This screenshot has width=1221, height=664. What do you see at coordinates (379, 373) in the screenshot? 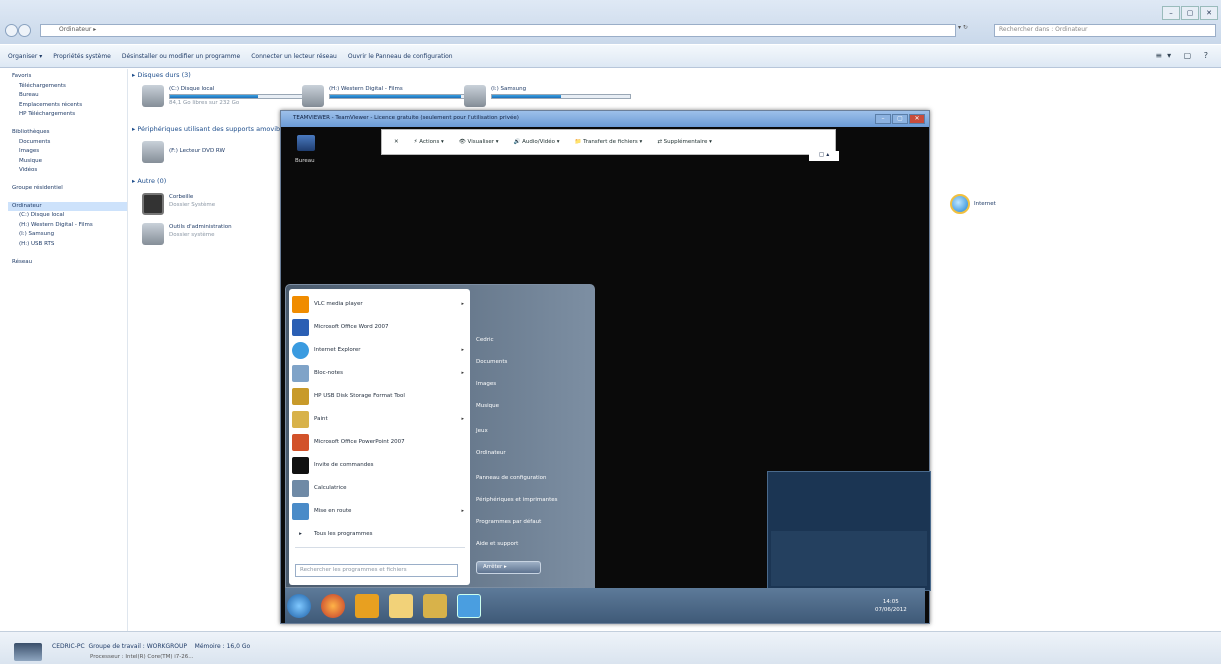
I see `program-notepad: Bloc-notes ▸` at bounding box center [379, 373].